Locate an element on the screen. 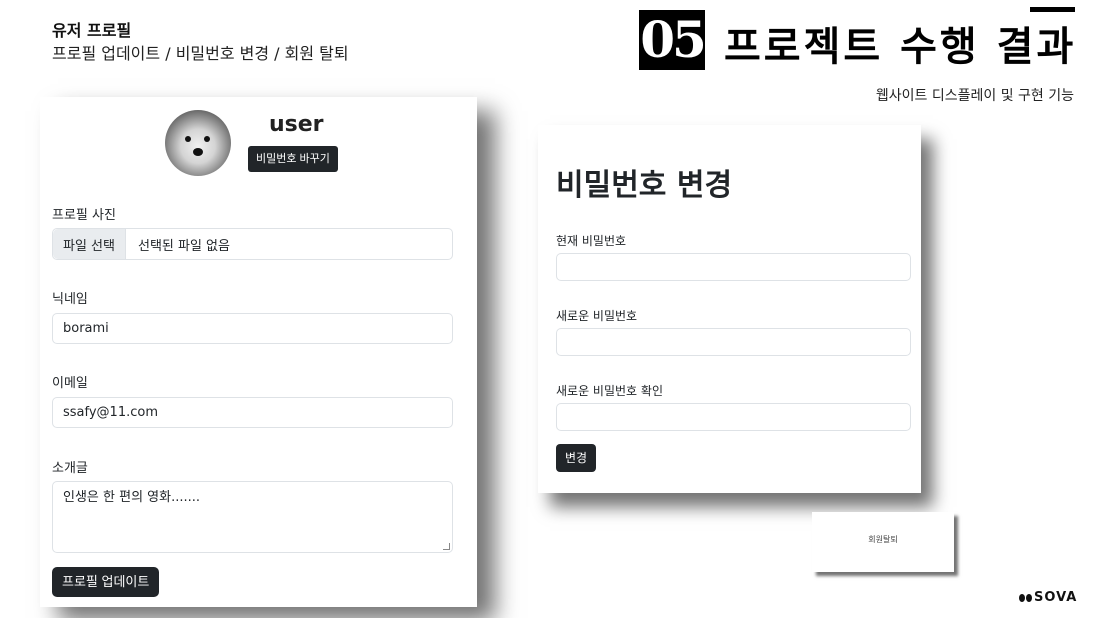  section-accent-bar is located at coordinates (1052, 9).